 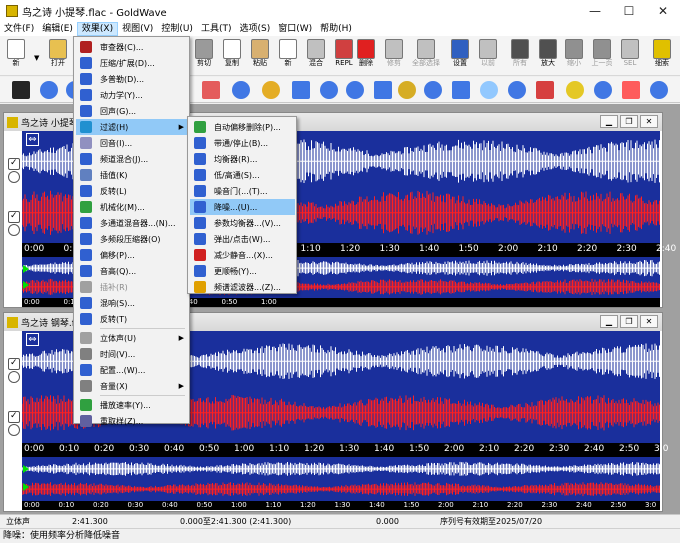 I want to click on delete-button: 删除, so click(x=366, y=56).